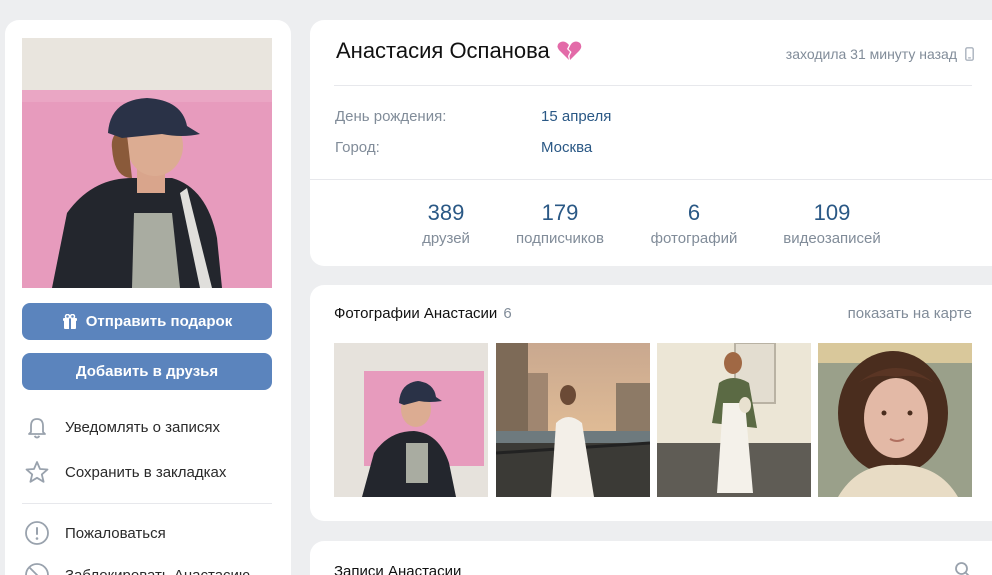 The image size is (992, 575). What do you see at coordinates (142, 427) in the screenshot?
I see `notify-posts-label: Уведомлять о записях` at bounding box center [142, 427].